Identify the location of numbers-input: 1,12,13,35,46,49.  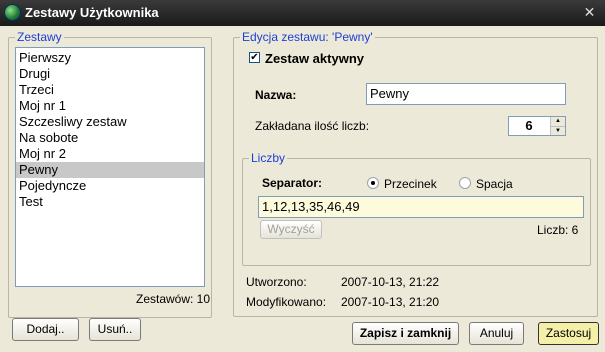
(421, 207).